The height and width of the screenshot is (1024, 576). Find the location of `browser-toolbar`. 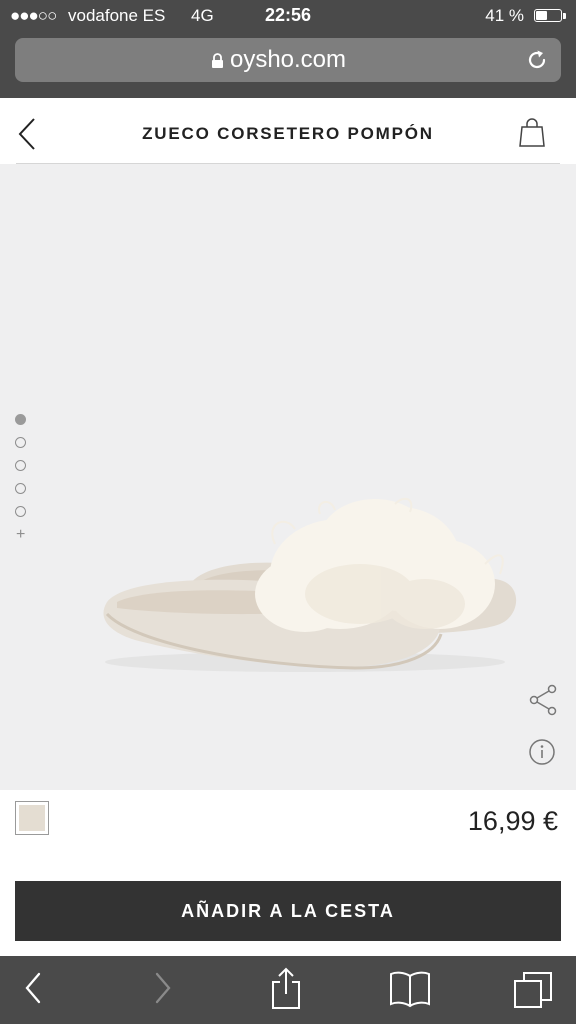

browser-toolbar is located at coordinates (288, 990).